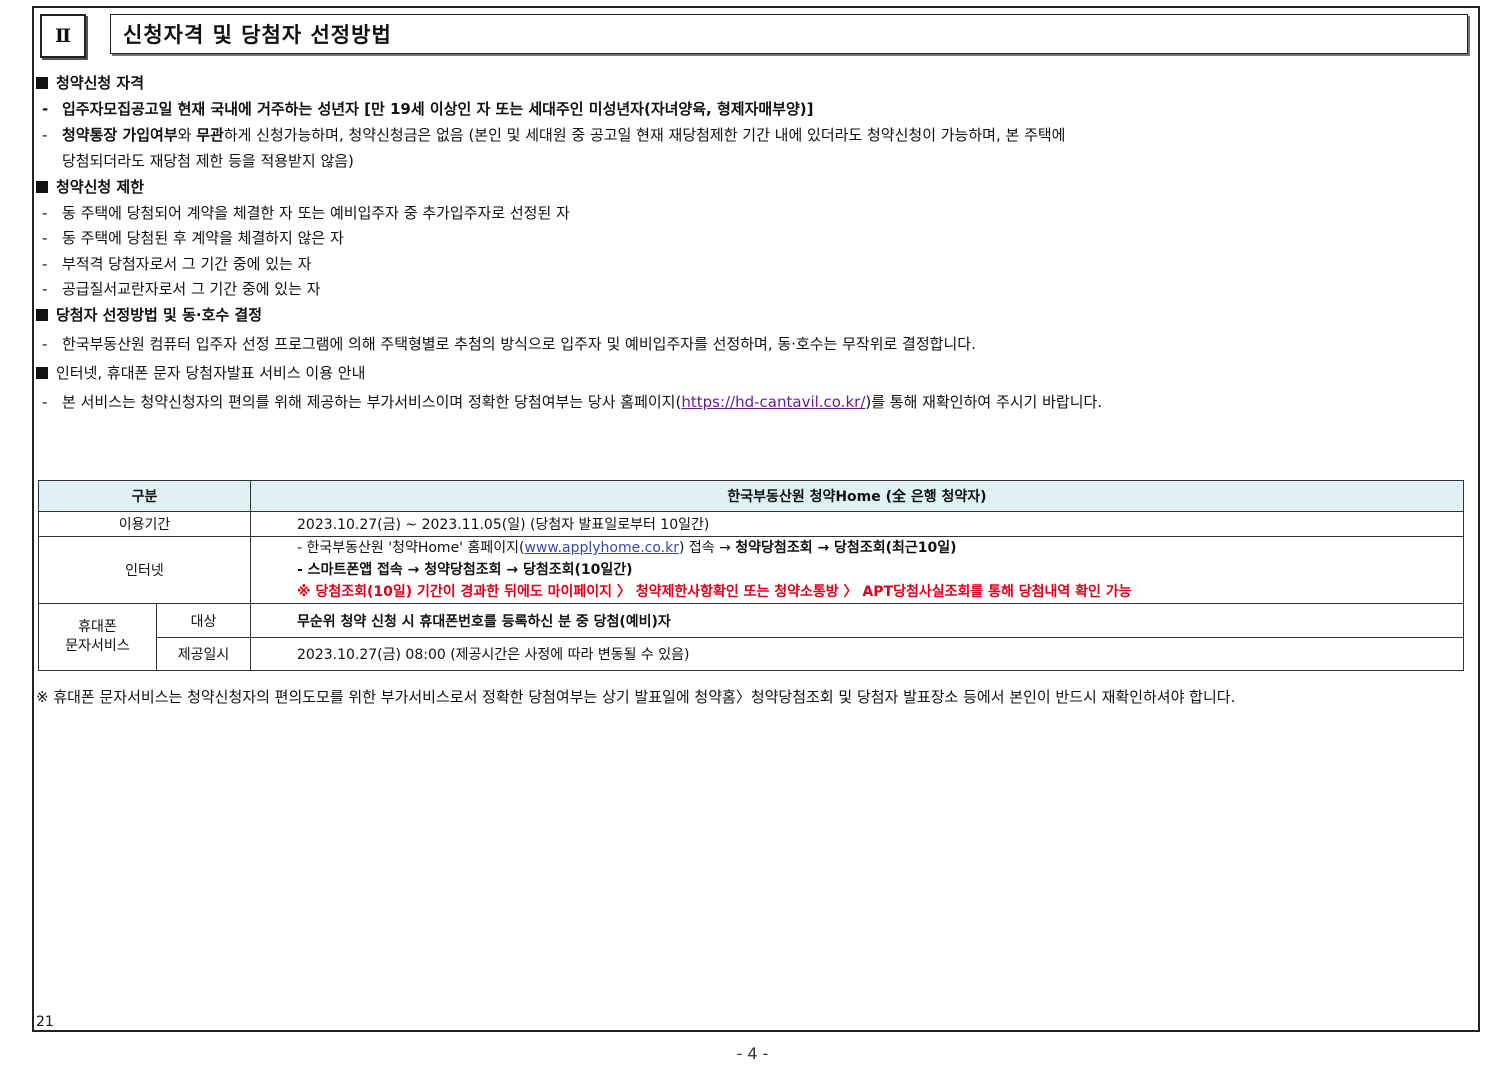 The width and height of the screenshot is (1505, 1080). I want to click on service-text-post: )를 통해 재확인하여 주시기 바랍니다., so click(984, 402).